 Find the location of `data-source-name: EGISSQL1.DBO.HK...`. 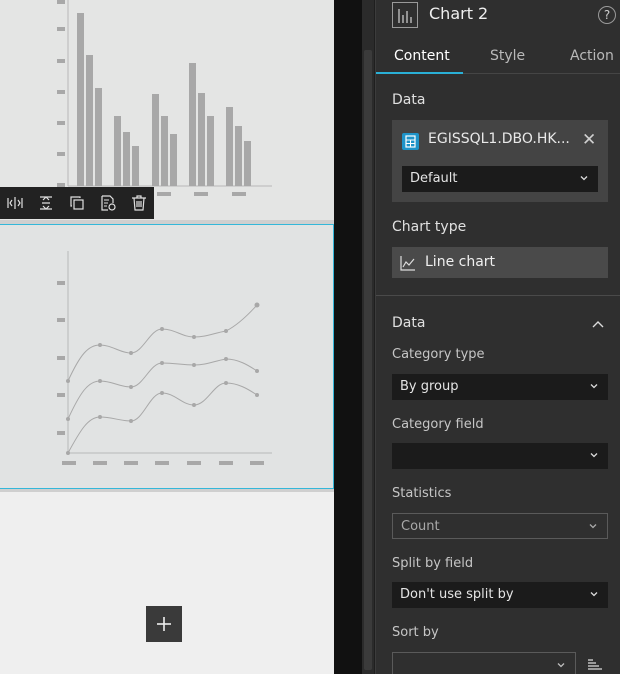

data-source-name: EGISSQL1.DBO.HK... is located at coordinates (499, 139).